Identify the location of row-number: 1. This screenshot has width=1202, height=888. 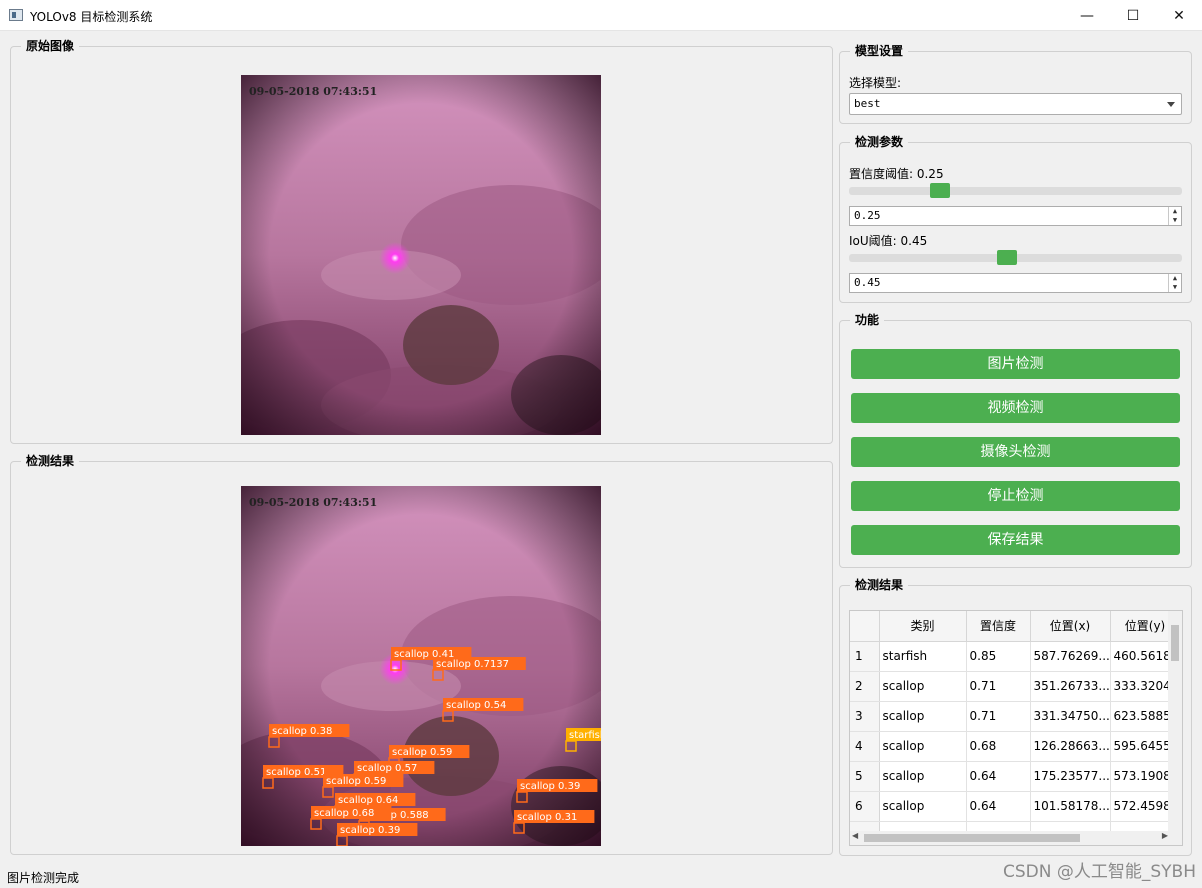
(865, 656).